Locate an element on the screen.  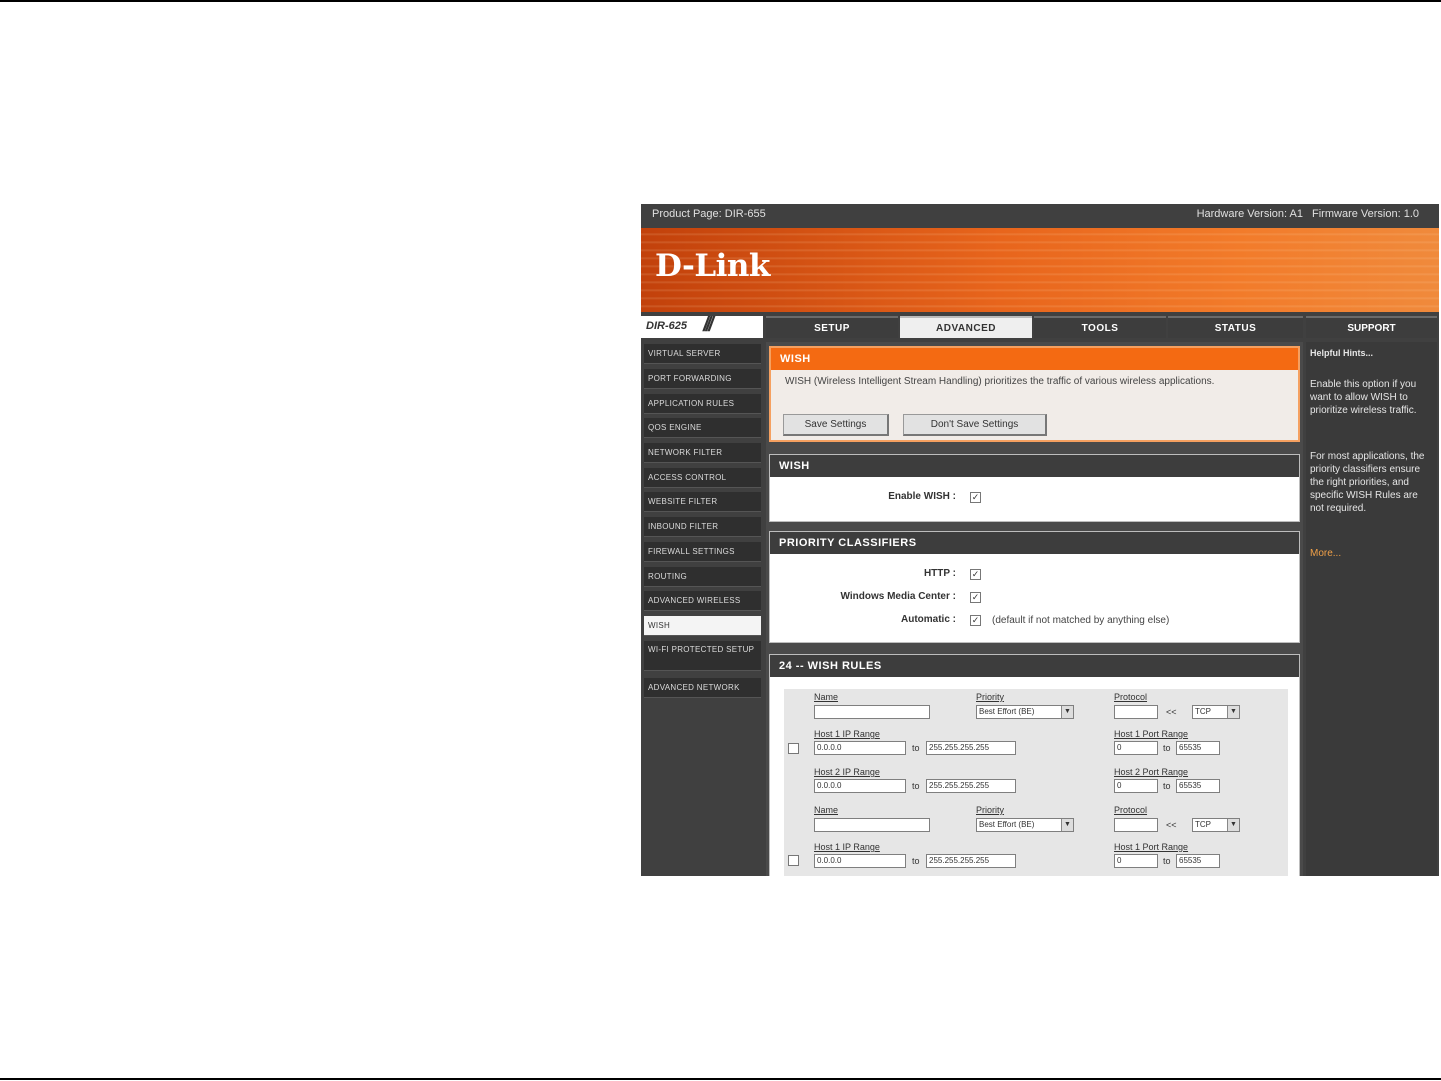
rule-1-priority-value: Best Effort (BE) is located at coordinates (1007, 711).